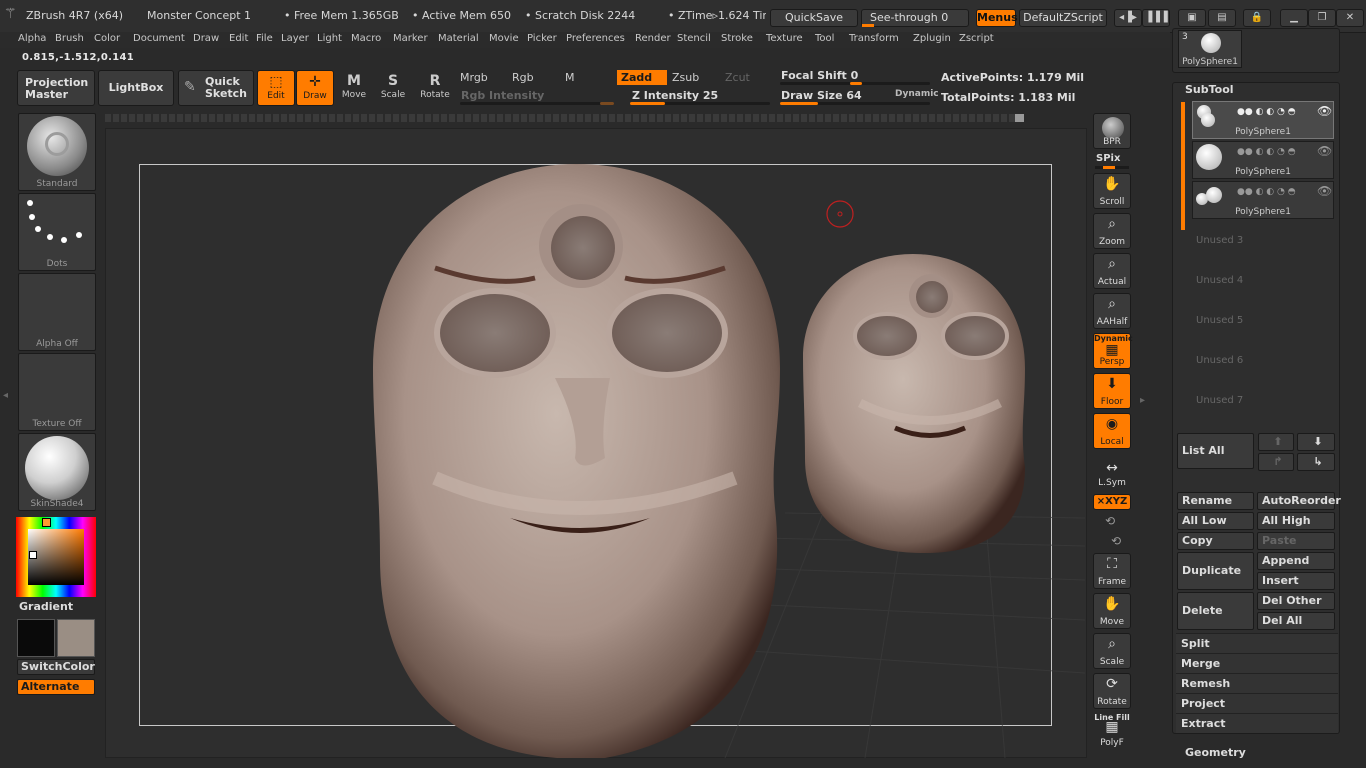  What do you see at coordinates (1112, 651) in the screenshot?
I see `scale-view-button: ⌕ Scale` at bounding box center [1112, 651].